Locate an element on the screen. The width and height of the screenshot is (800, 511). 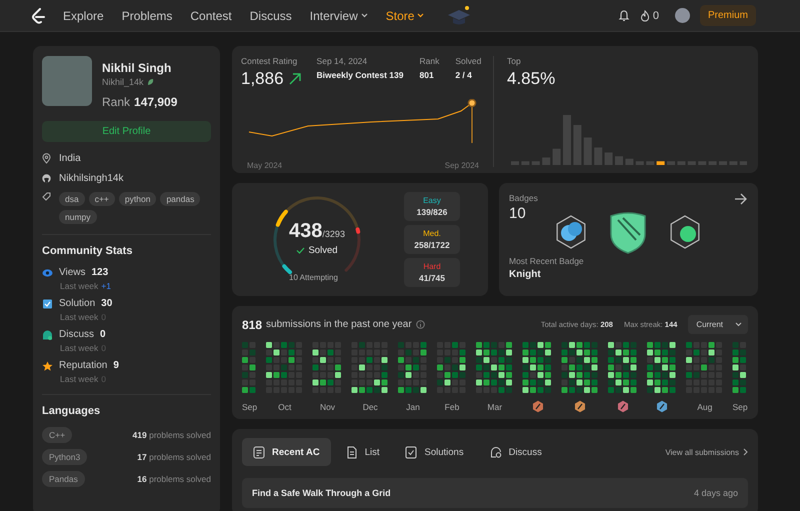
skill-tag: c++ is located at coordinates (101, 199).